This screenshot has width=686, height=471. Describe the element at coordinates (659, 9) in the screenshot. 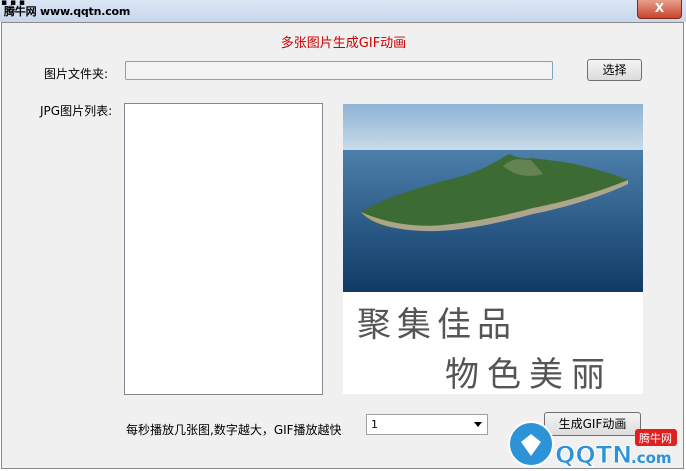

I see `close-button: X` at that location.